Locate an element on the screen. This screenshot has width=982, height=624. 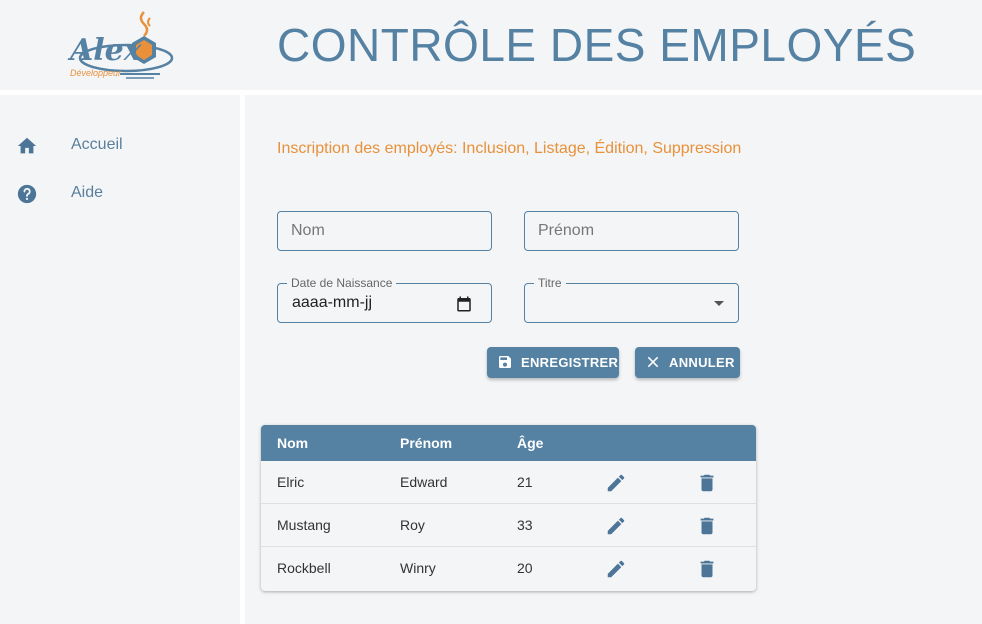
table-row: Rockbell Winry 20 is located at coordinates (508, 568).